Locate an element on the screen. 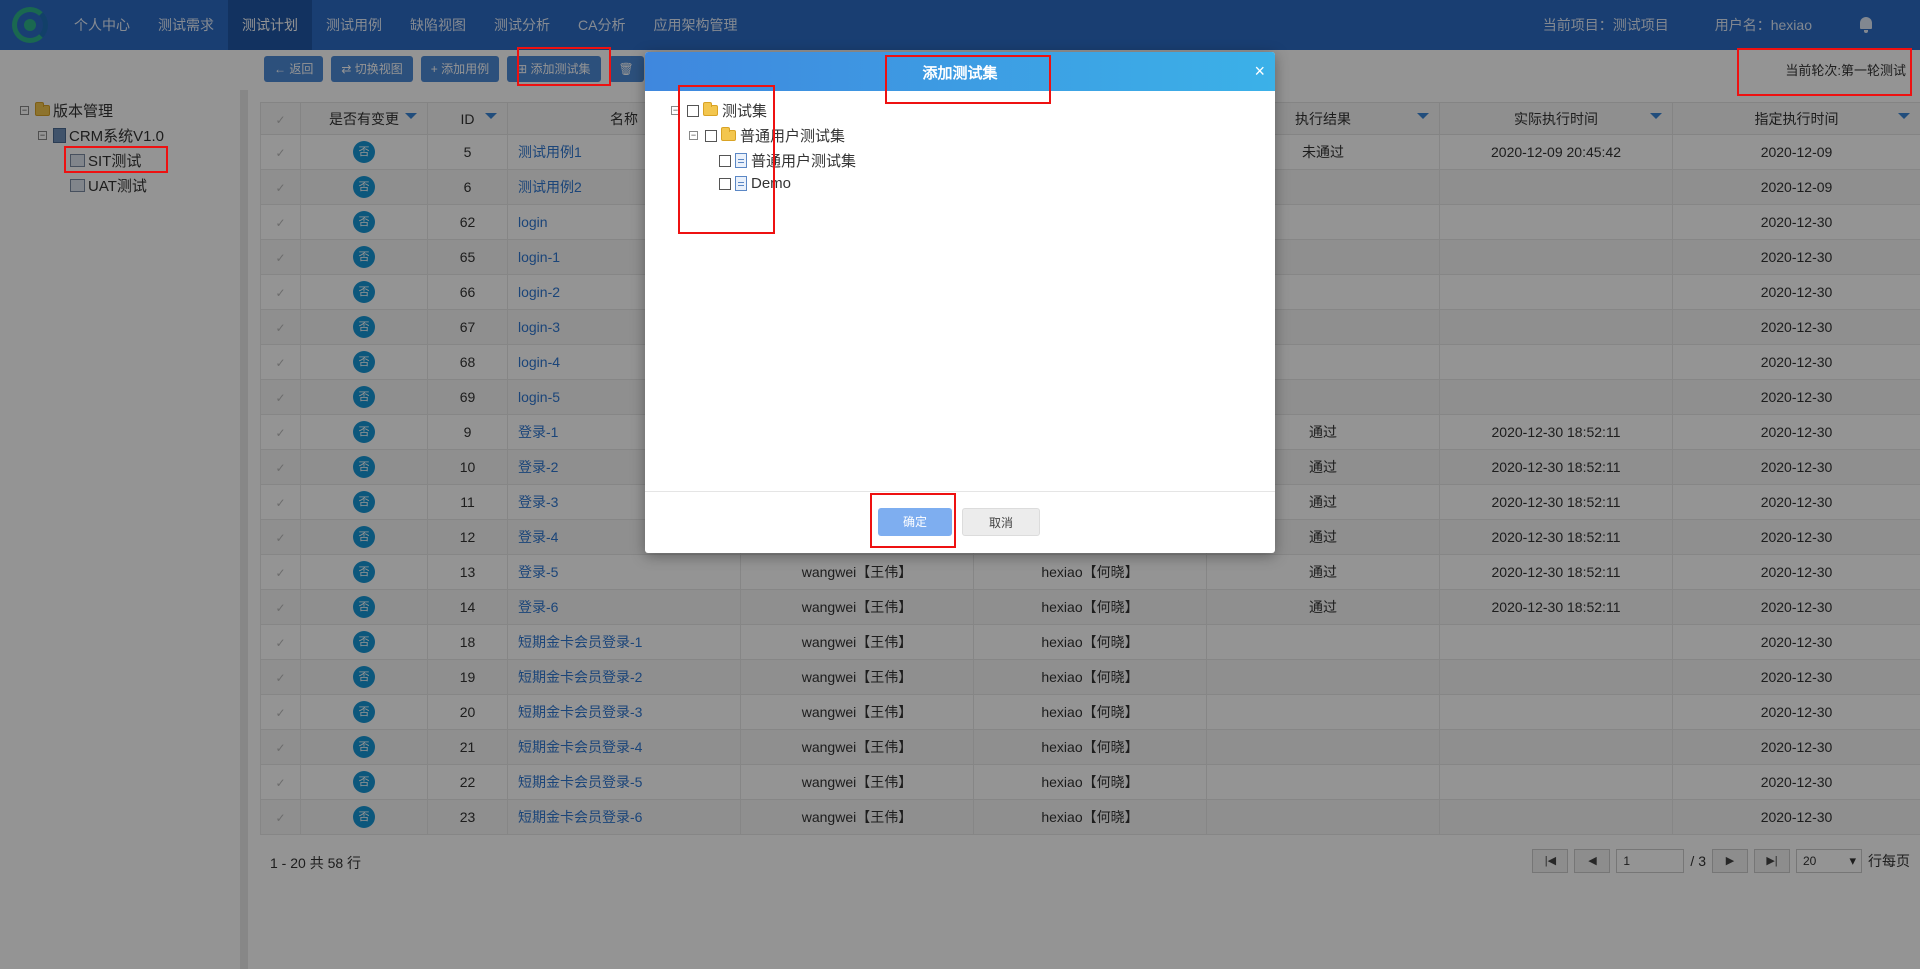 The height and width of the screenshot is (969, 1920). dialog-title: 添加测试集 is located at coordinates (960, 73).